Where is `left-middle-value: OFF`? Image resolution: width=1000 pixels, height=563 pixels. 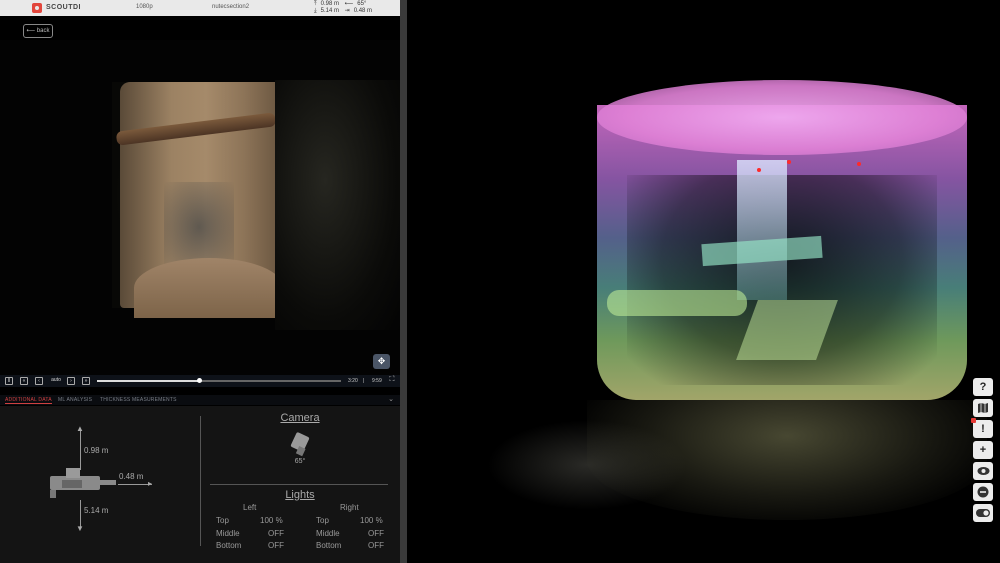
left-middle-value: OFF is located at coordinates (276, 533).